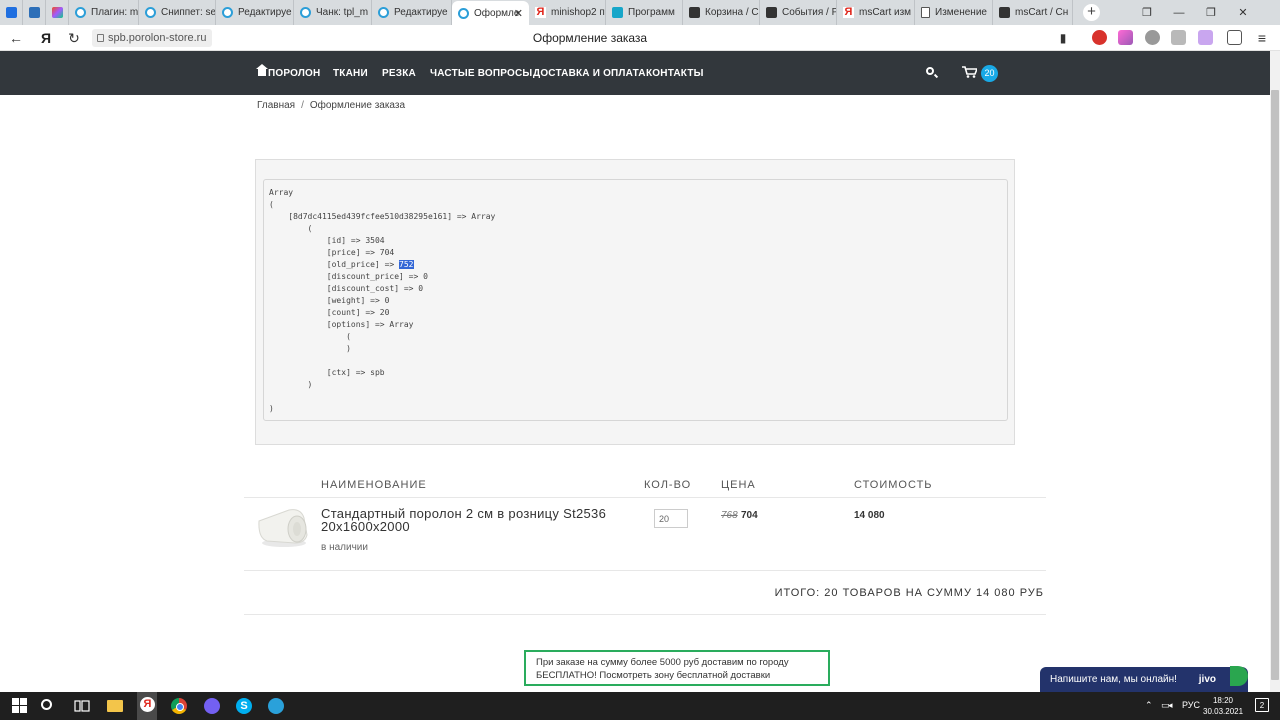  Describe the element at coordinates (798, 12) in the screenshot. I see `tab-events: События / Р` at that location.